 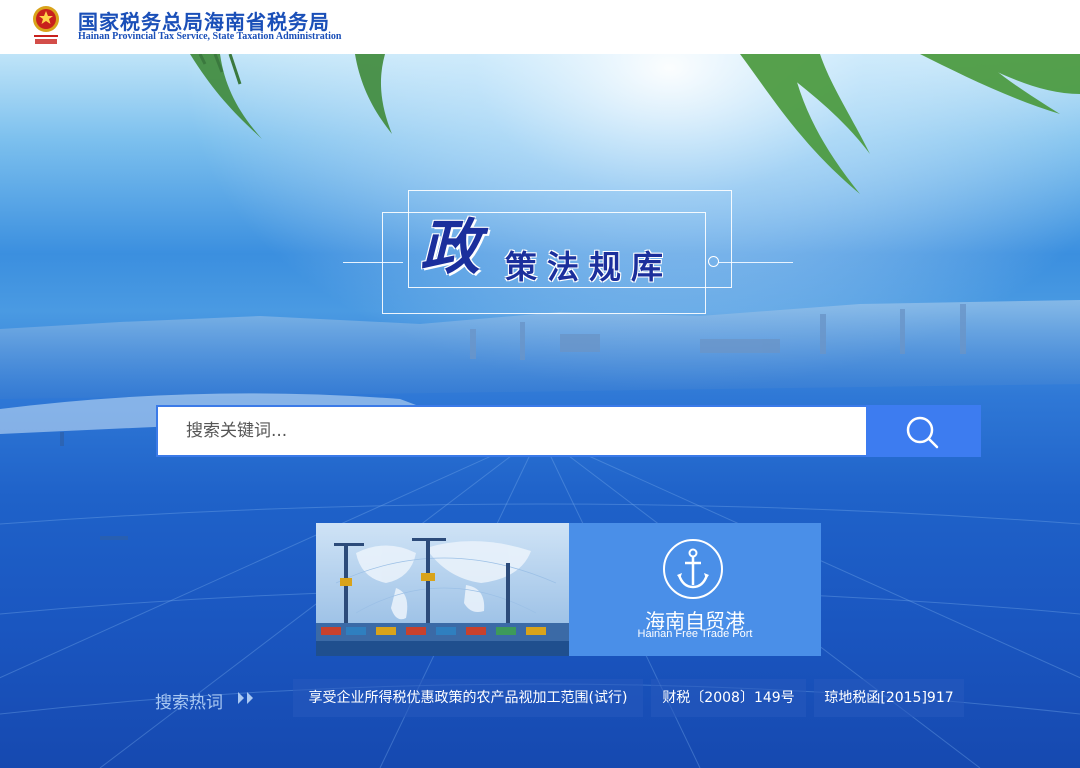 I want to click on anchor-icon, so click(x=693, y=569).